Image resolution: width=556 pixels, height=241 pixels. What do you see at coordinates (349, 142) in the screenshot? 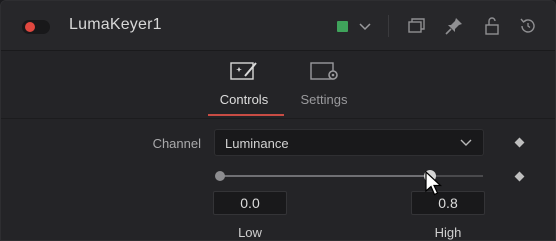
I see `channel-dropdown: Luminance` at bounding box center [349, 142].